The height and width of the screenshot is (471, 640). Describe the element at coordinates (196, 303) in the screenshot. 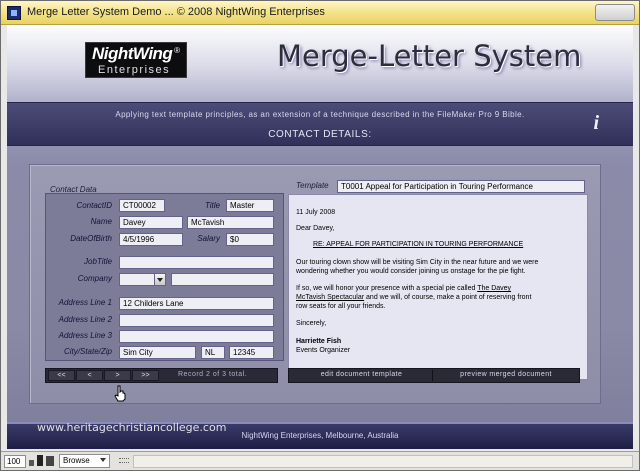

I see `address1-field: 12 Childers Lane` at that location.